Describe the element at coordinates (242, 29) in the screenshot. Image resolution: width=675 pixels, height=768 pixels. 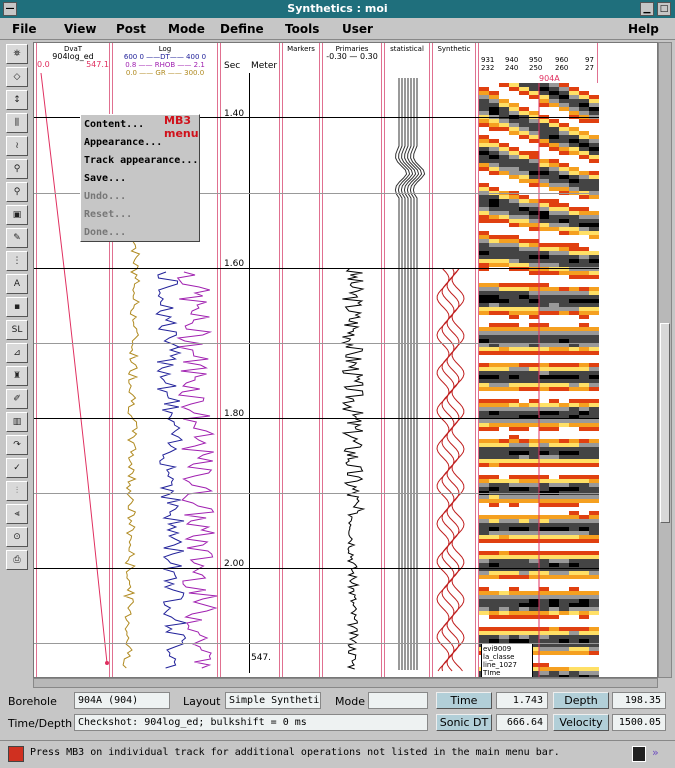
I see `menu-define: Define` at that location.